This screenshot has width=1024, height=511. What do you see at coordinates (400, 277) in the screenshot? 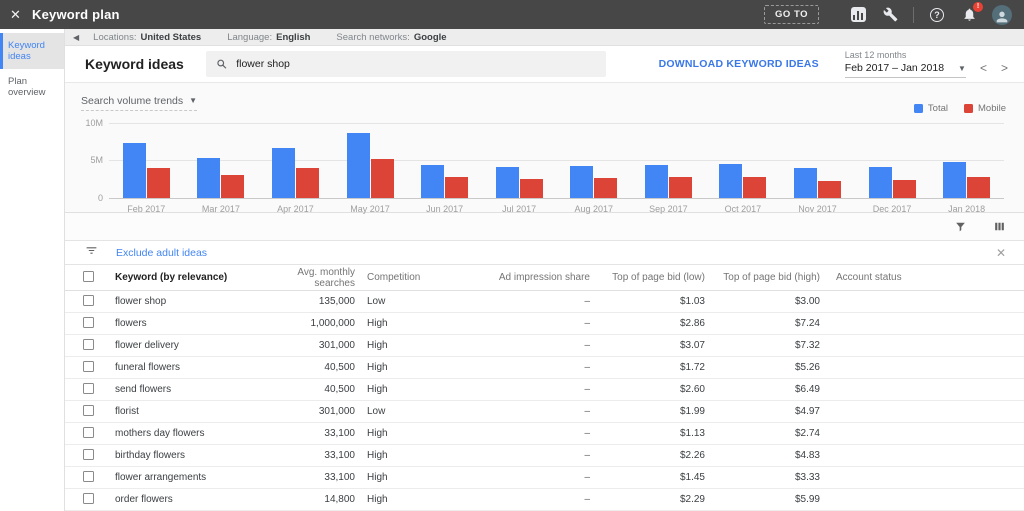
I see `column-header-competition: Competition` at bounding box center [400, 277].